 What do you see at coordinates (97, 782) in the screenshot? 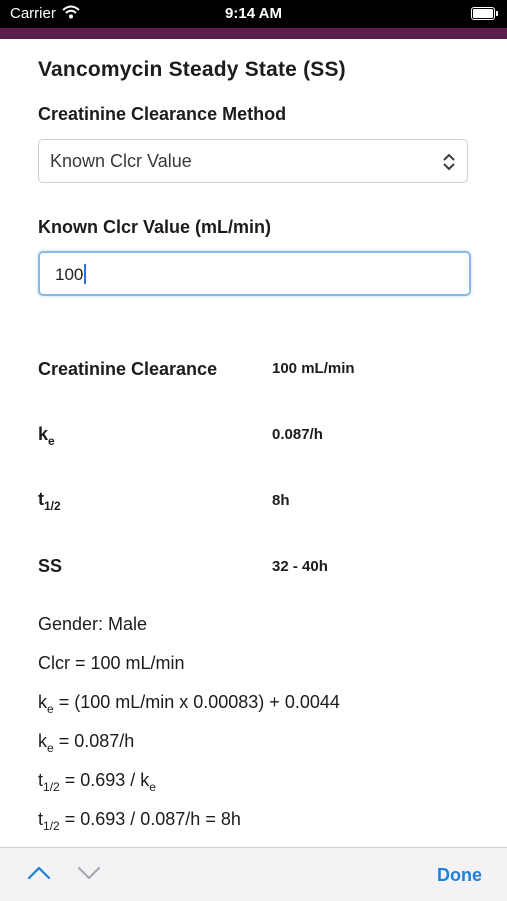
I see `formula-thalf-def: t1/2 = 0.693 / ke` at bounding box center [97, 782].